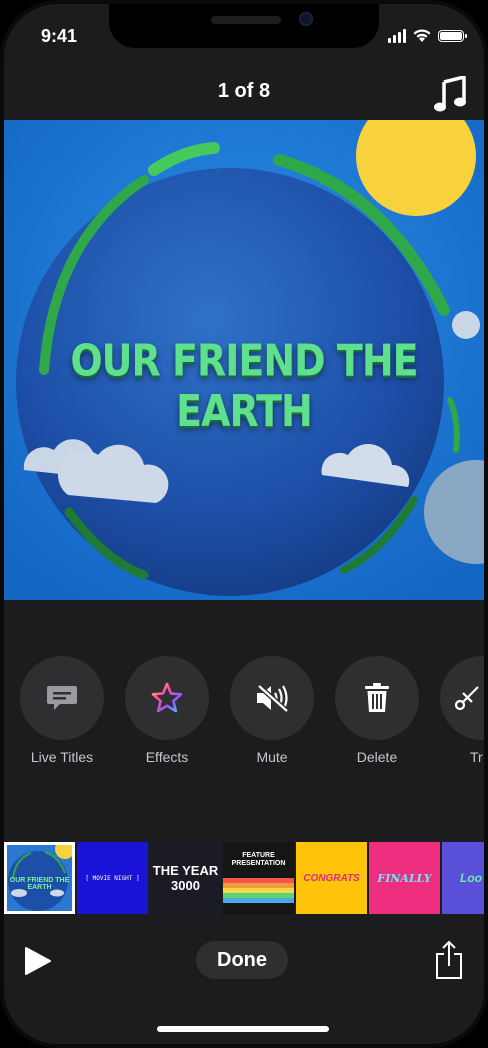 This screenshot has height=1048, width=488. I want to click on mute-button: Mute, so click(272, 710).